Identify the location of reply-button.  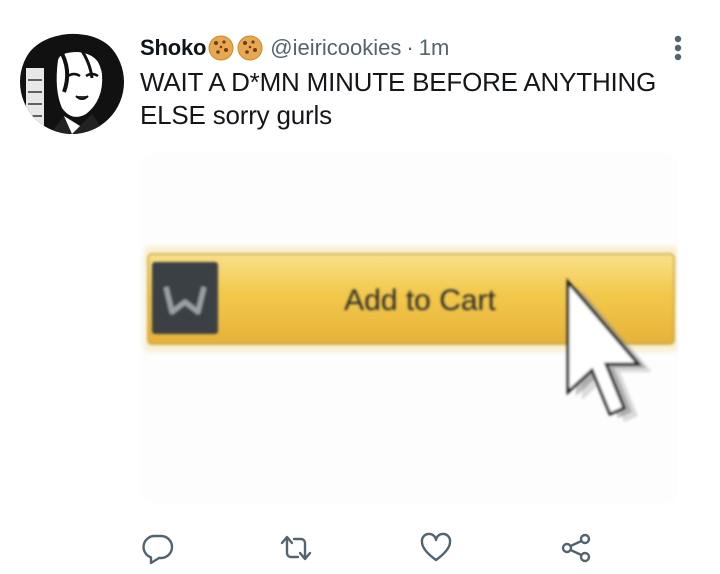
(158, 548).